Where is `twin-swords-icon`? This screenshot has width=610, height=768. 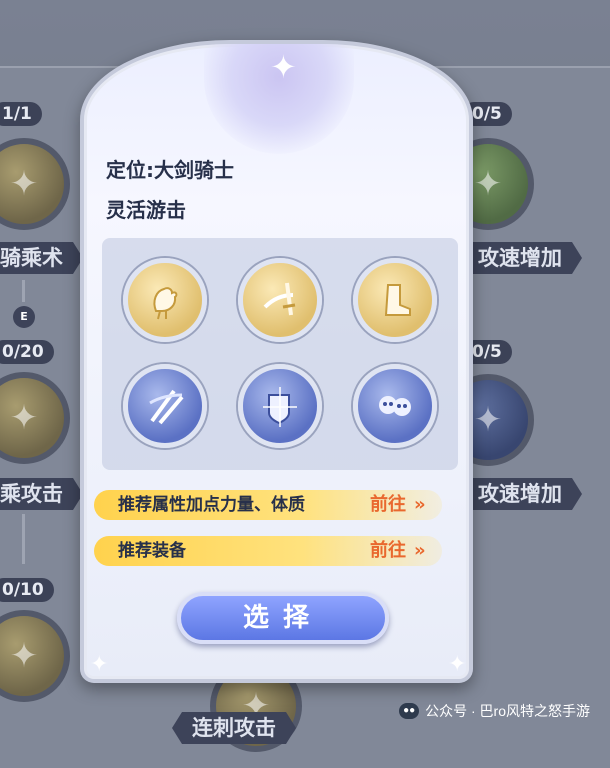 twin-swords-icon is located at coordinates (165, 406).